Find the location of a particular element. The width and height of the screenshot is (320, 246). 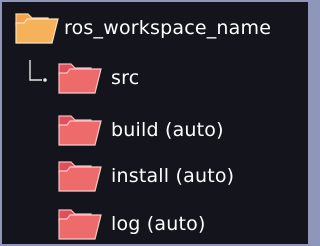

tree-item-log: log (auto) is located at coordinates (131, 224).